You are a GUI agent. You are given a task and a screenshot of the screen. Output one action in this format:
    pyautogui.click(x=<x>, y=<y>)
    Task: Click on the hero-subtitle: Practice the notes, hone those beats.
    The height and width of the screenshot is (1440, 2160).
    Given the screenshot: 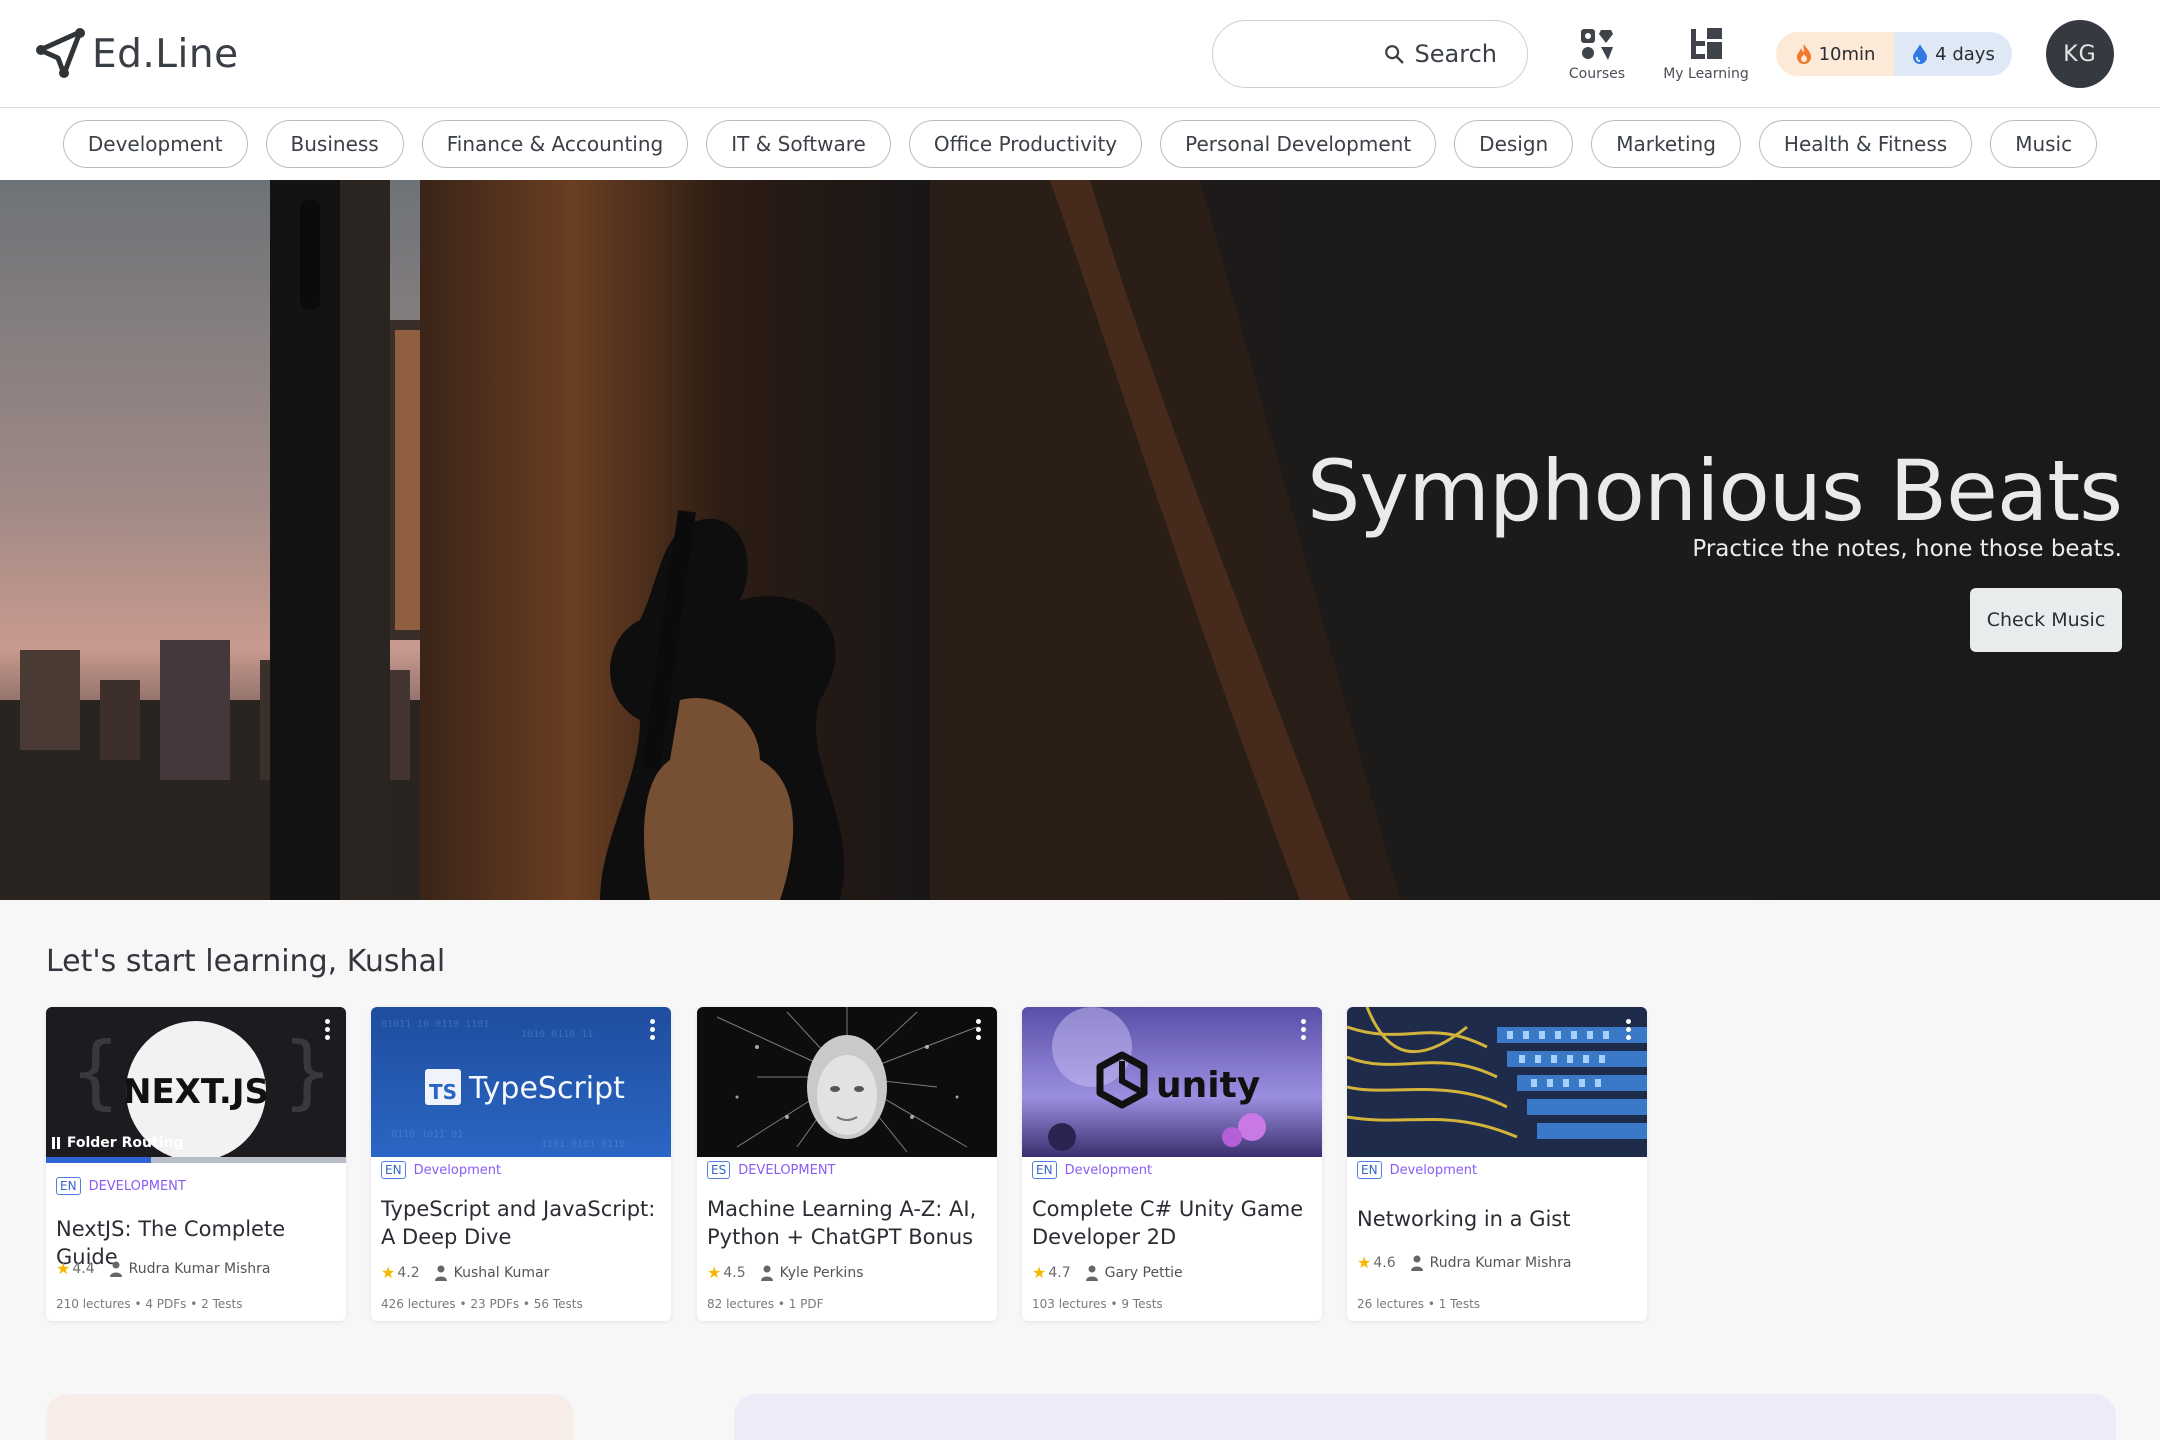 What is the action you would take?
    pyautogui.click(x=1907, y=549)
    